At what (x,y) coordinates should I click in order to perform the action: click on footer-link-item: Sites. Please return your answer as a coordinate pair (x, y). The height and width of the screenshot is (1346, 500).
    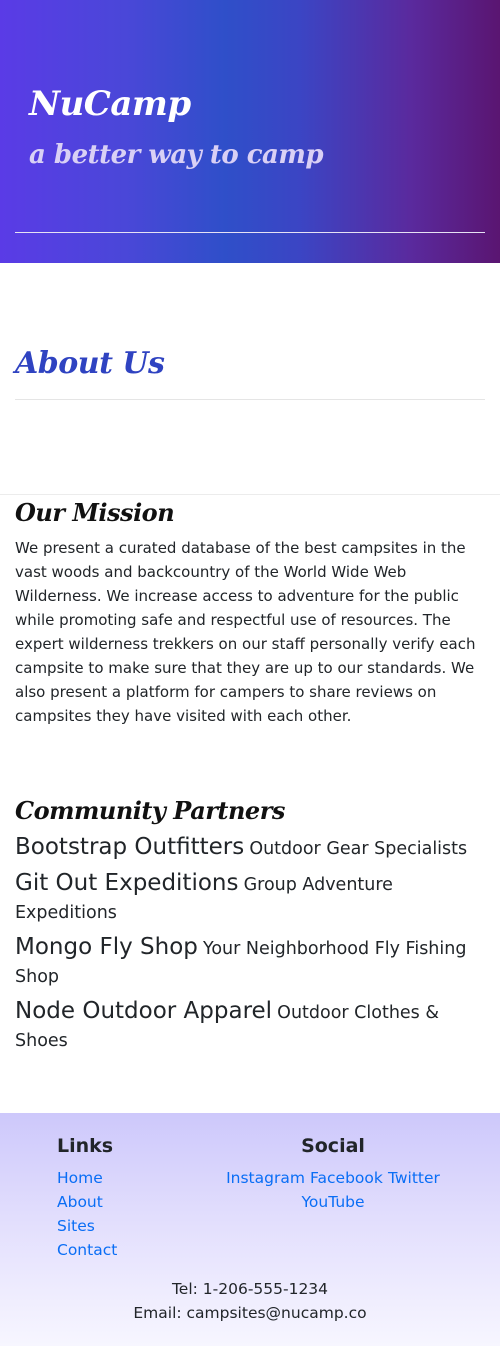
    Looking at the image, I should click on (87, 1226).